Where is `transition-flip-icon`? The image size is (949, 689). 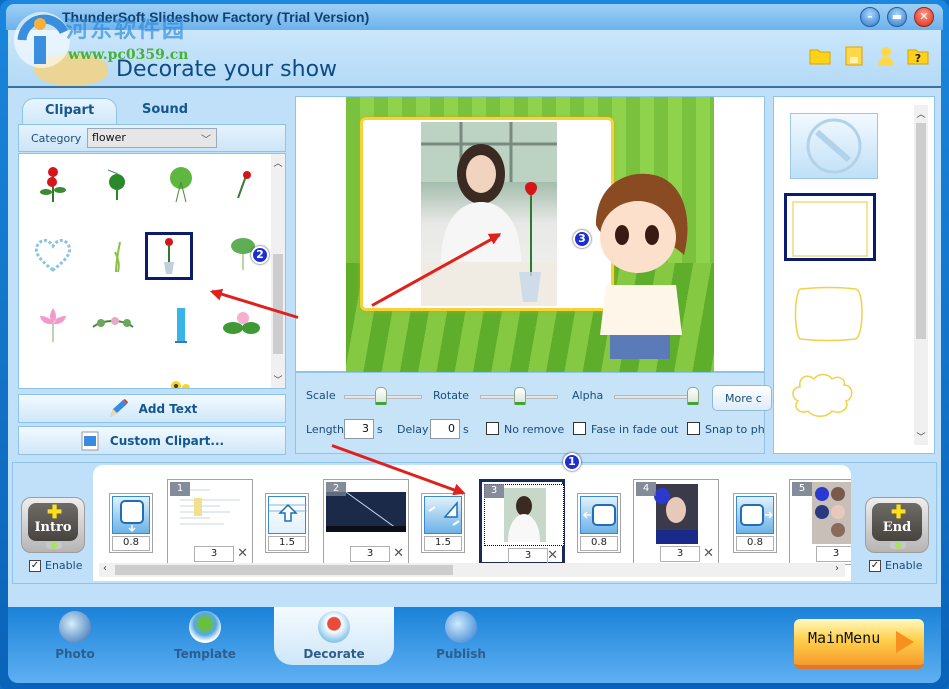
transition-flip-icon is located at coordinates (443, 515).